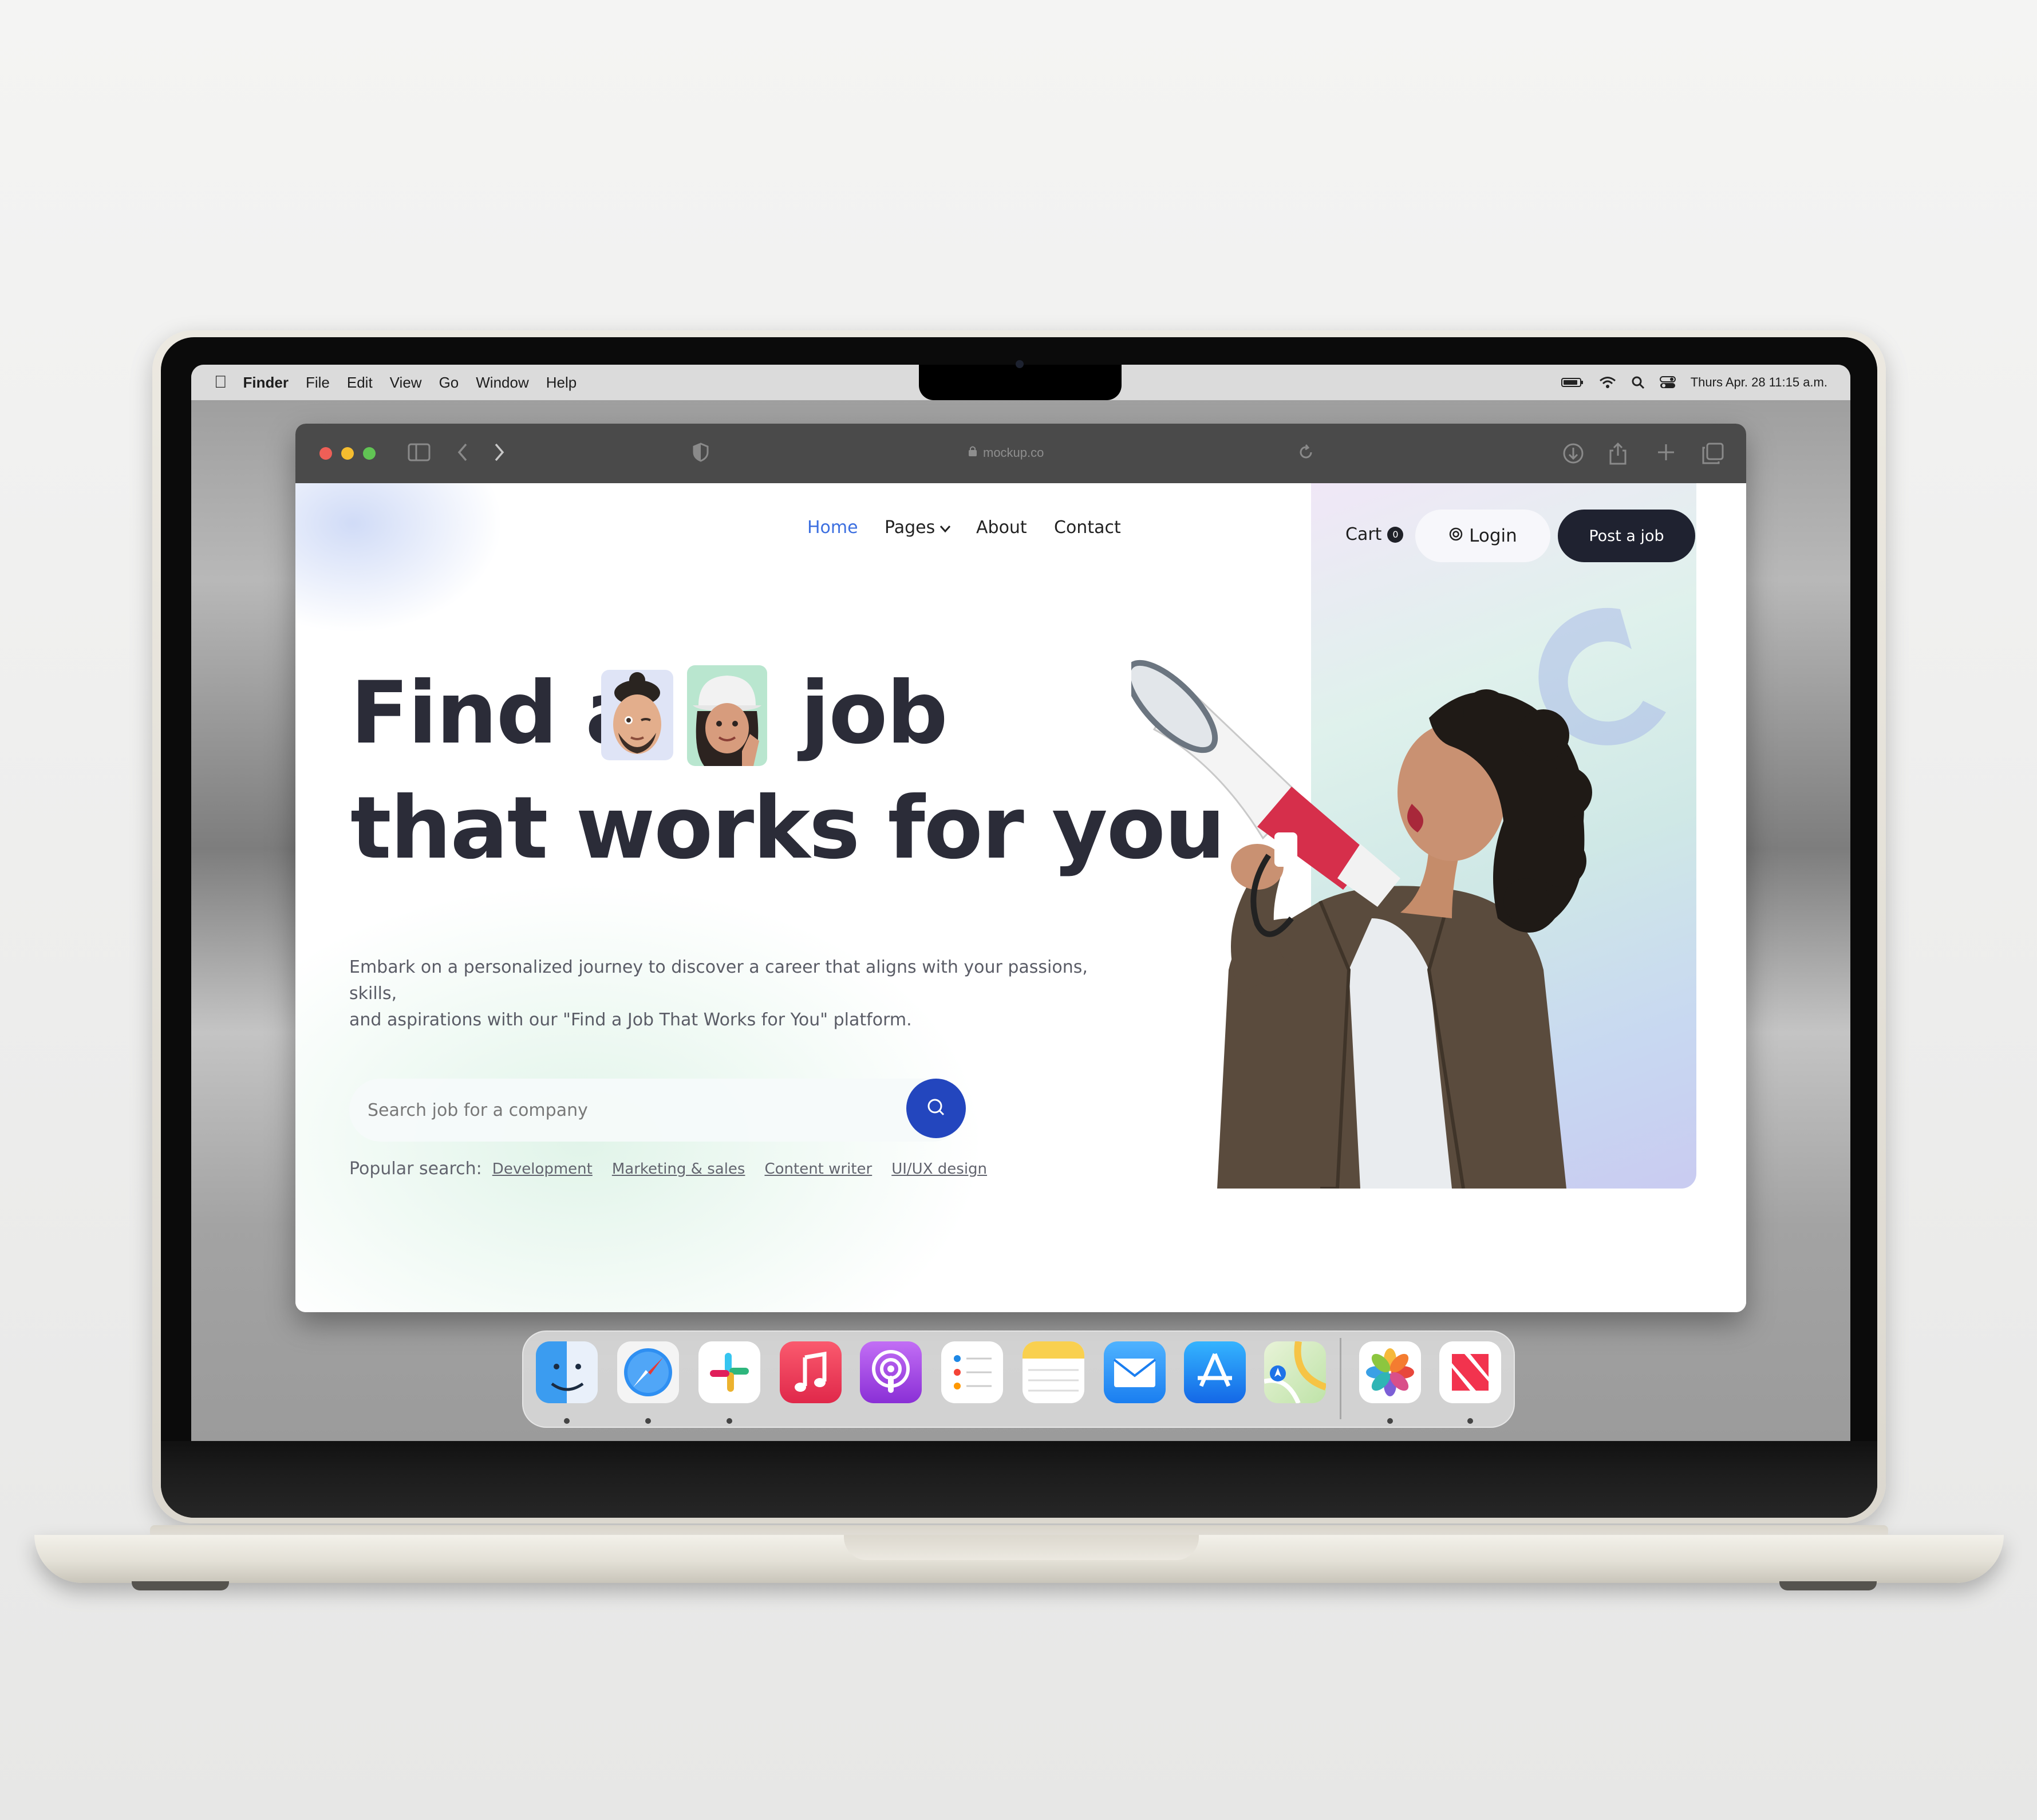 The width and height of the screenshot is (2037, 1820). What do you see at coordinates (1470, 1372) in the screenshot?
I see `news-icon` at bounding box center [1470, 1372].